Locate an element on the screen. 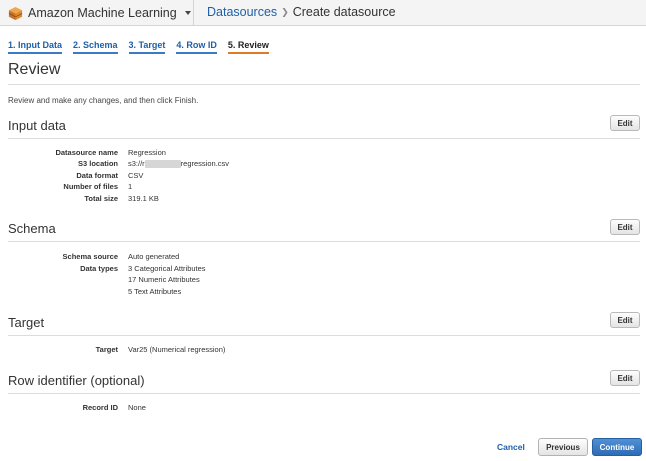  detail-row: Total size 319.1 KB is located at coordinates (323, 199).